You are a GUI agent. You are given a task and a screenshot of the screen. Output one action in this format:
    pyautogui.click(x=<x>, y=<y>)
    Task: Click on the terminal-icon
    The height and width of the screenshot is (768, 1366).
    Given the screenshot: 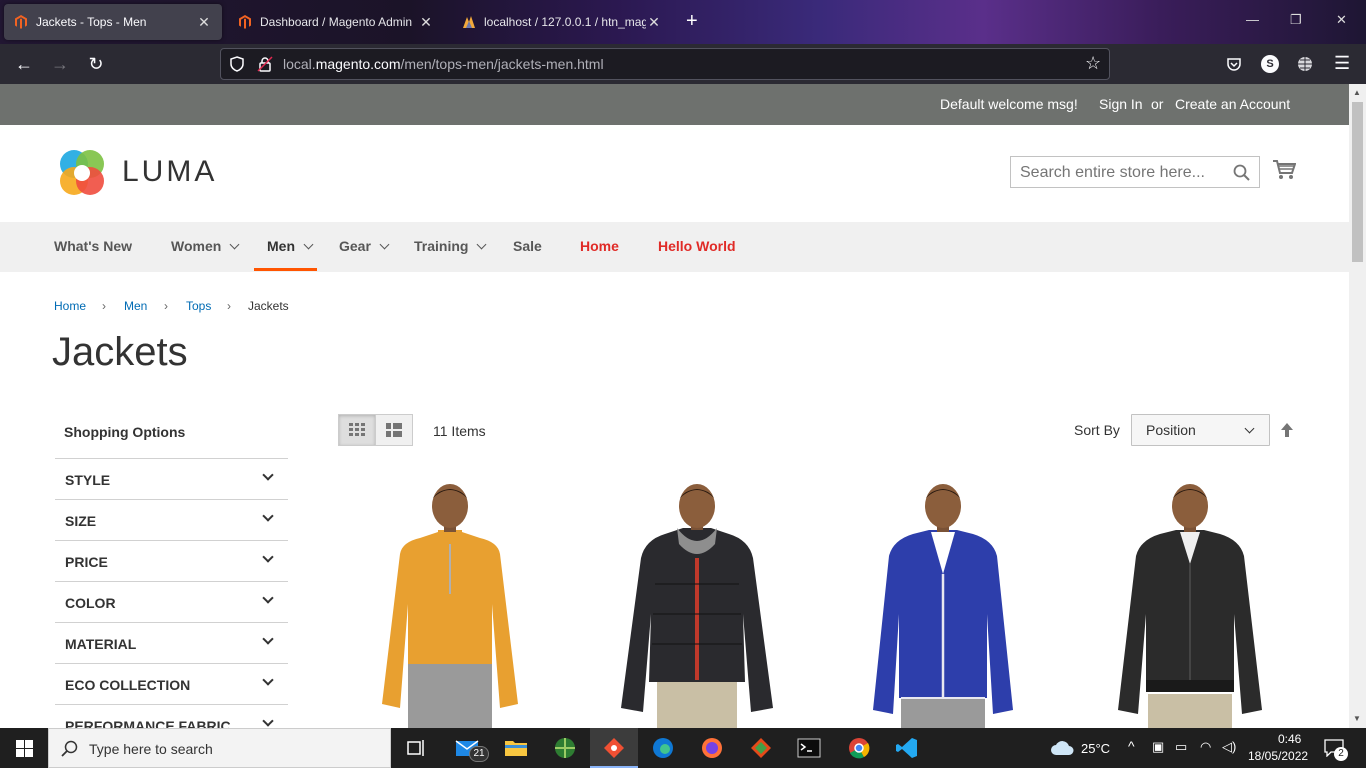 What is the action you would take?
    pyautogui.click(x=809, y=748)
    